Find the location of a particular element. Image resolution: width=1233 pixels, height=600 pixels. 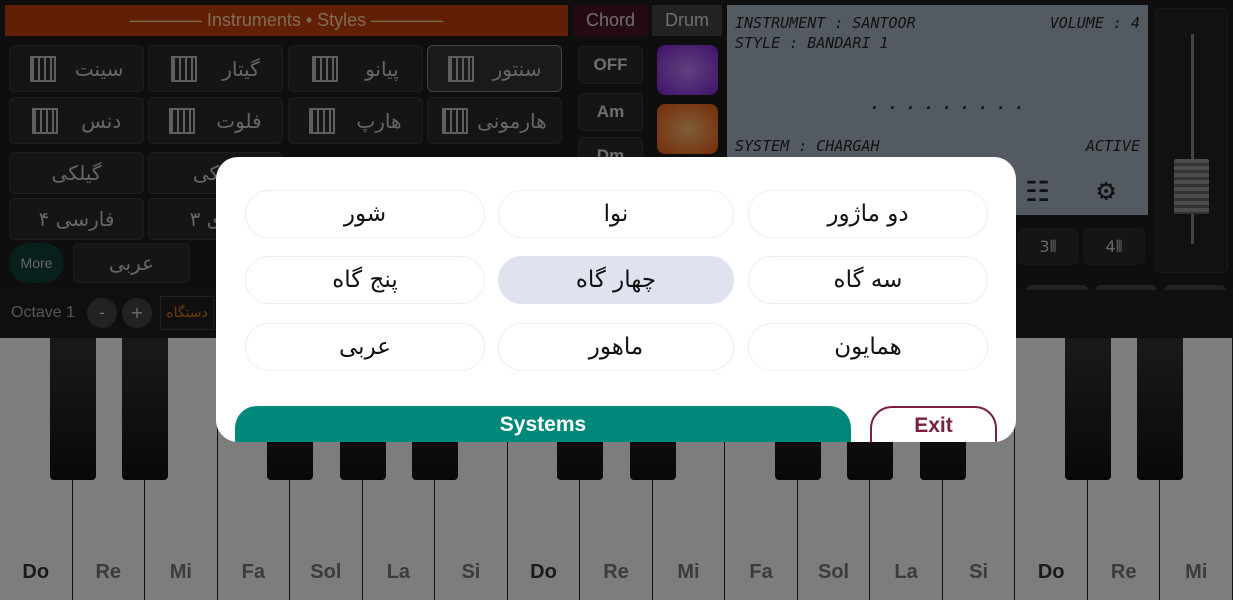

instrument-button: سینت is located at coordinates (76, 68).